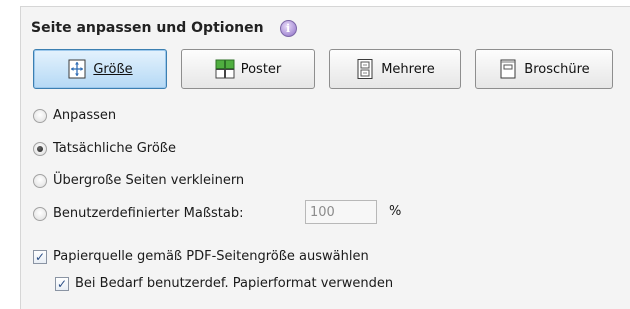 The width and height of the screenshot is (630, 309). What do you see at coordinates (149, 180) in the screenshot?
I see `radio-label: Übergroße Seiten verkleinern` at bounding box center [149, 180].